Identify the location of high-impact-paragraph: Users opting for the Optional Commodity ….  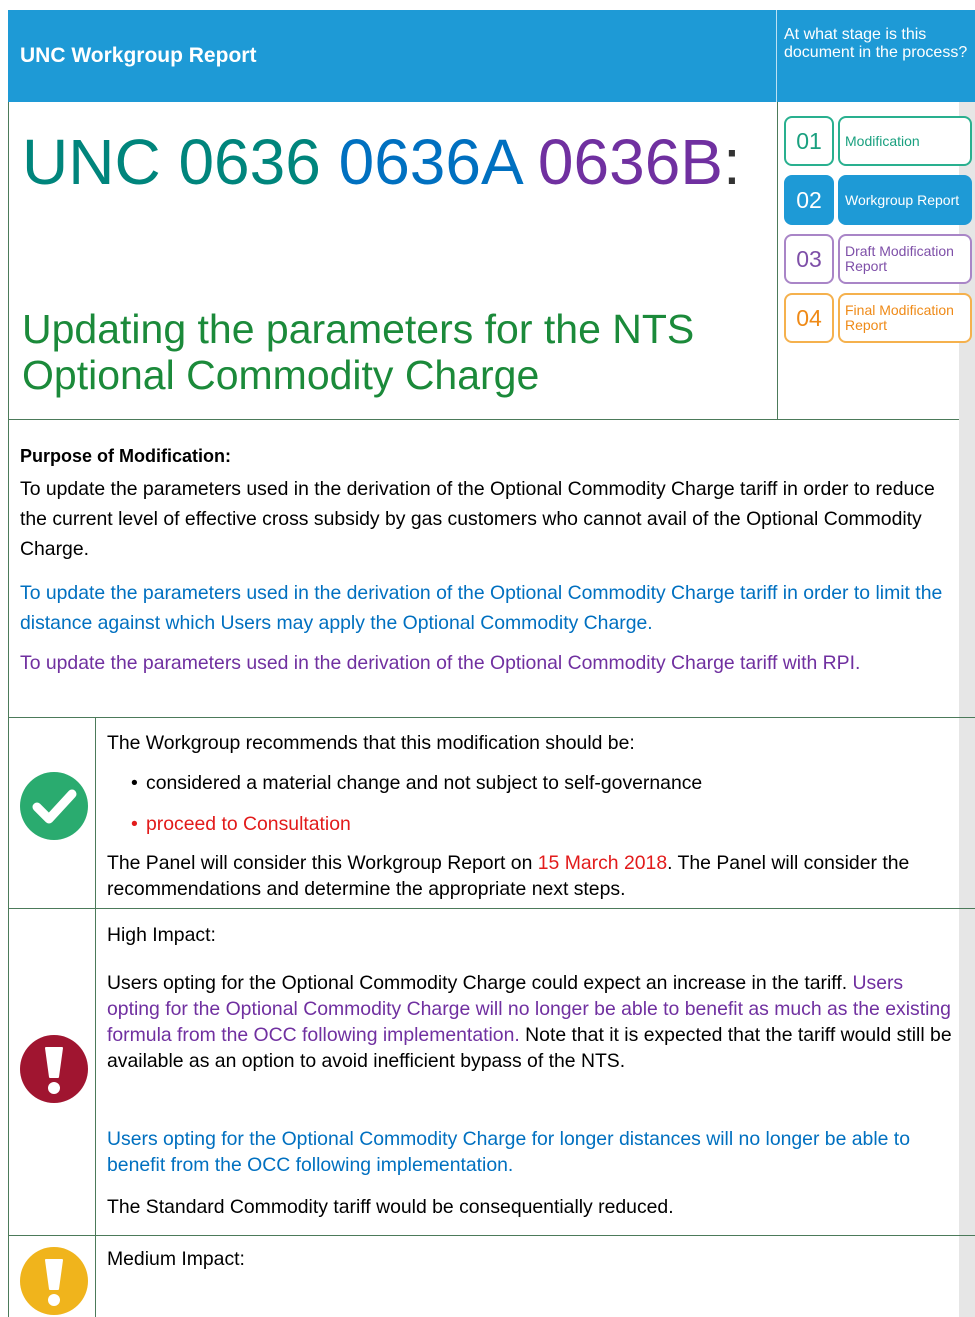
(533, 1022).